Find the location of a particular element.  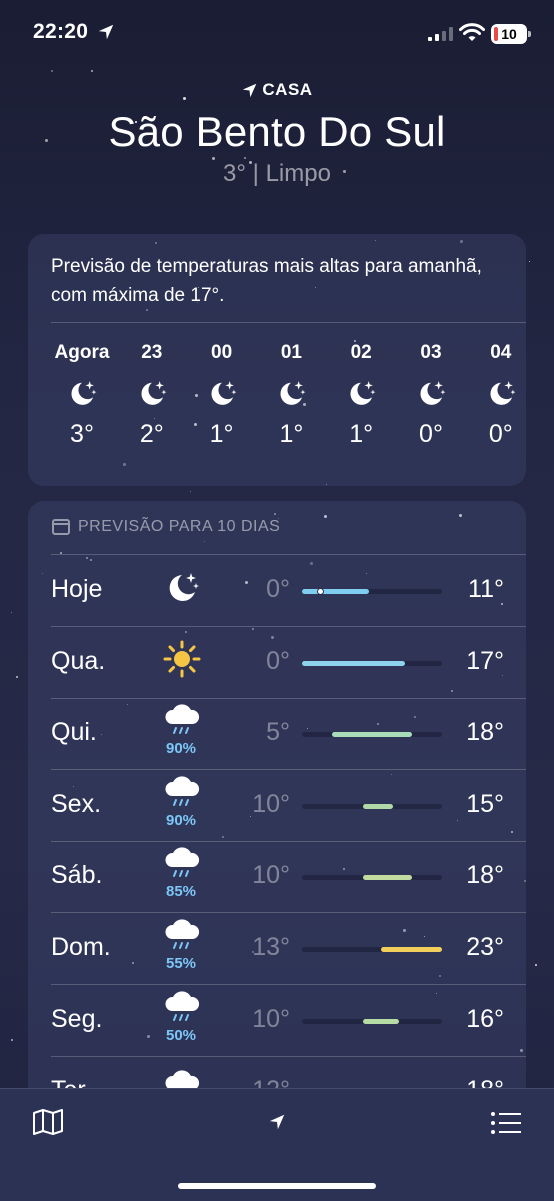

hour-column: 00 1° is located at coordinates (222, 395).